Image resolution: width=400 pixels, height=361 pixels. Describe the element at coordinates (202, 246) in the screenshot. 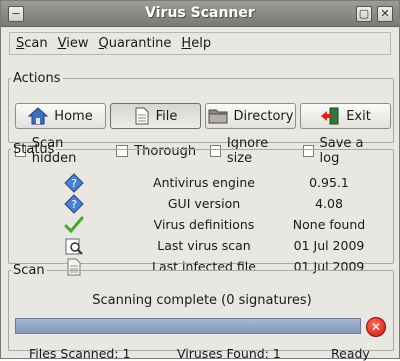

I see `status-row: Last virus scan 01 Jul 2009` at that location.